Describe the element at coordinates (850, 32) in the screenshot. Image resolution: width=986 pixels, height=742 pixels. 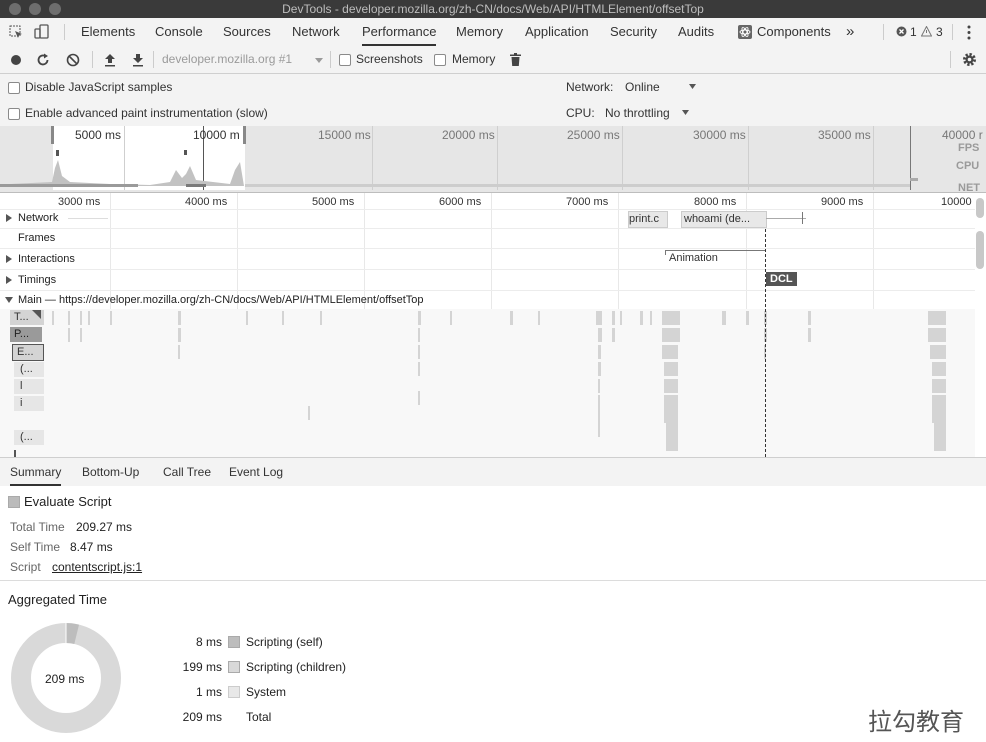
I see `more-tabs-button: »` at that location.